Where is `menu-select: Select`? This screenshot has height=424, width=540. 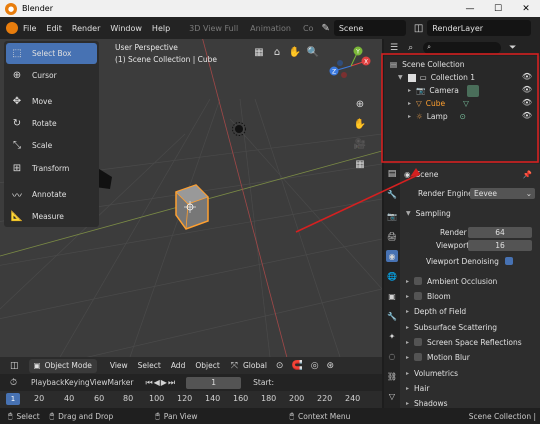
menu-select: Select is located at coordinates (149, 365).